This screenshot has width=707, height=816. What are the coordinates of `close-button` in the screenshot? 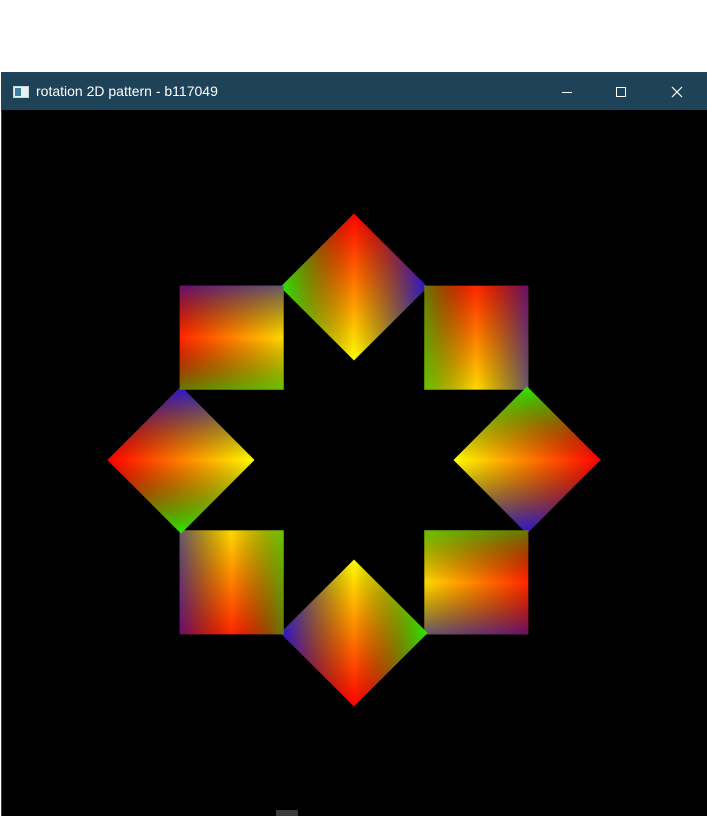 It's located at (677, 91).